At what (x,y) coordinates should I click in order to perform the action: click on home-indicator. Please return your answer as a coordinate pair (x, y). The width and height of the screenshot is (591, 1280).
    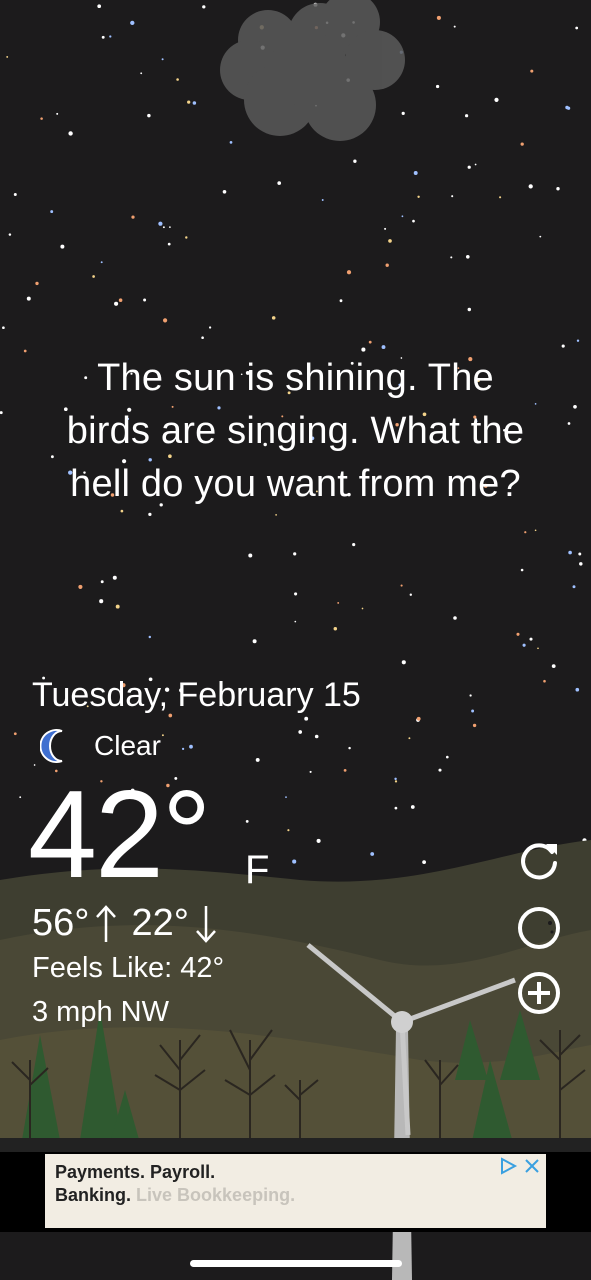
    Looking at the image, I should click on (296, 1263).